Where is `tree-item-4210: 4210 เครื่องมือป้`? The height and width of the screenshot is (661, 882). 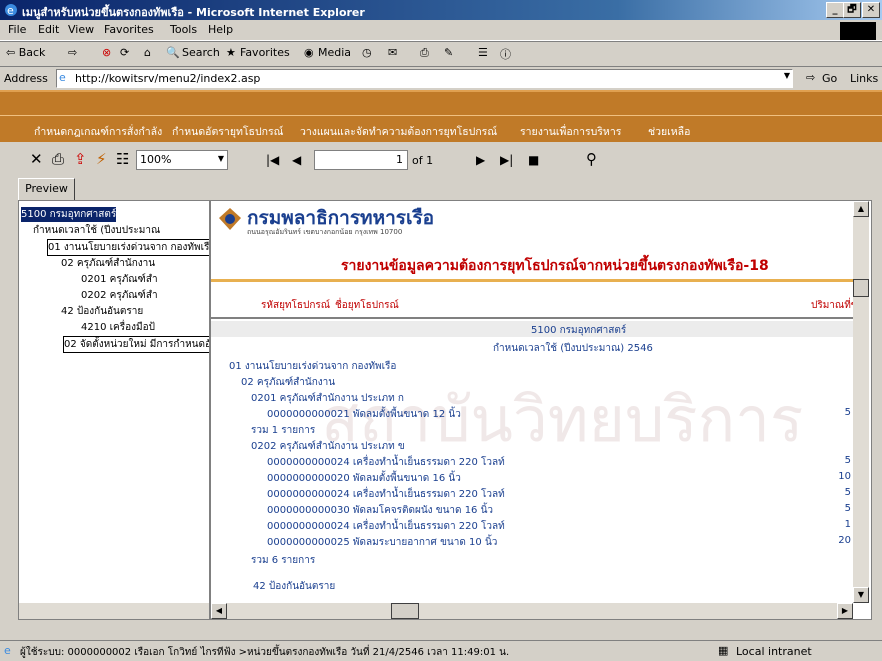
tree-item-4210: 4210 เครื่องมือป้ is located at coordinates (118, 327).